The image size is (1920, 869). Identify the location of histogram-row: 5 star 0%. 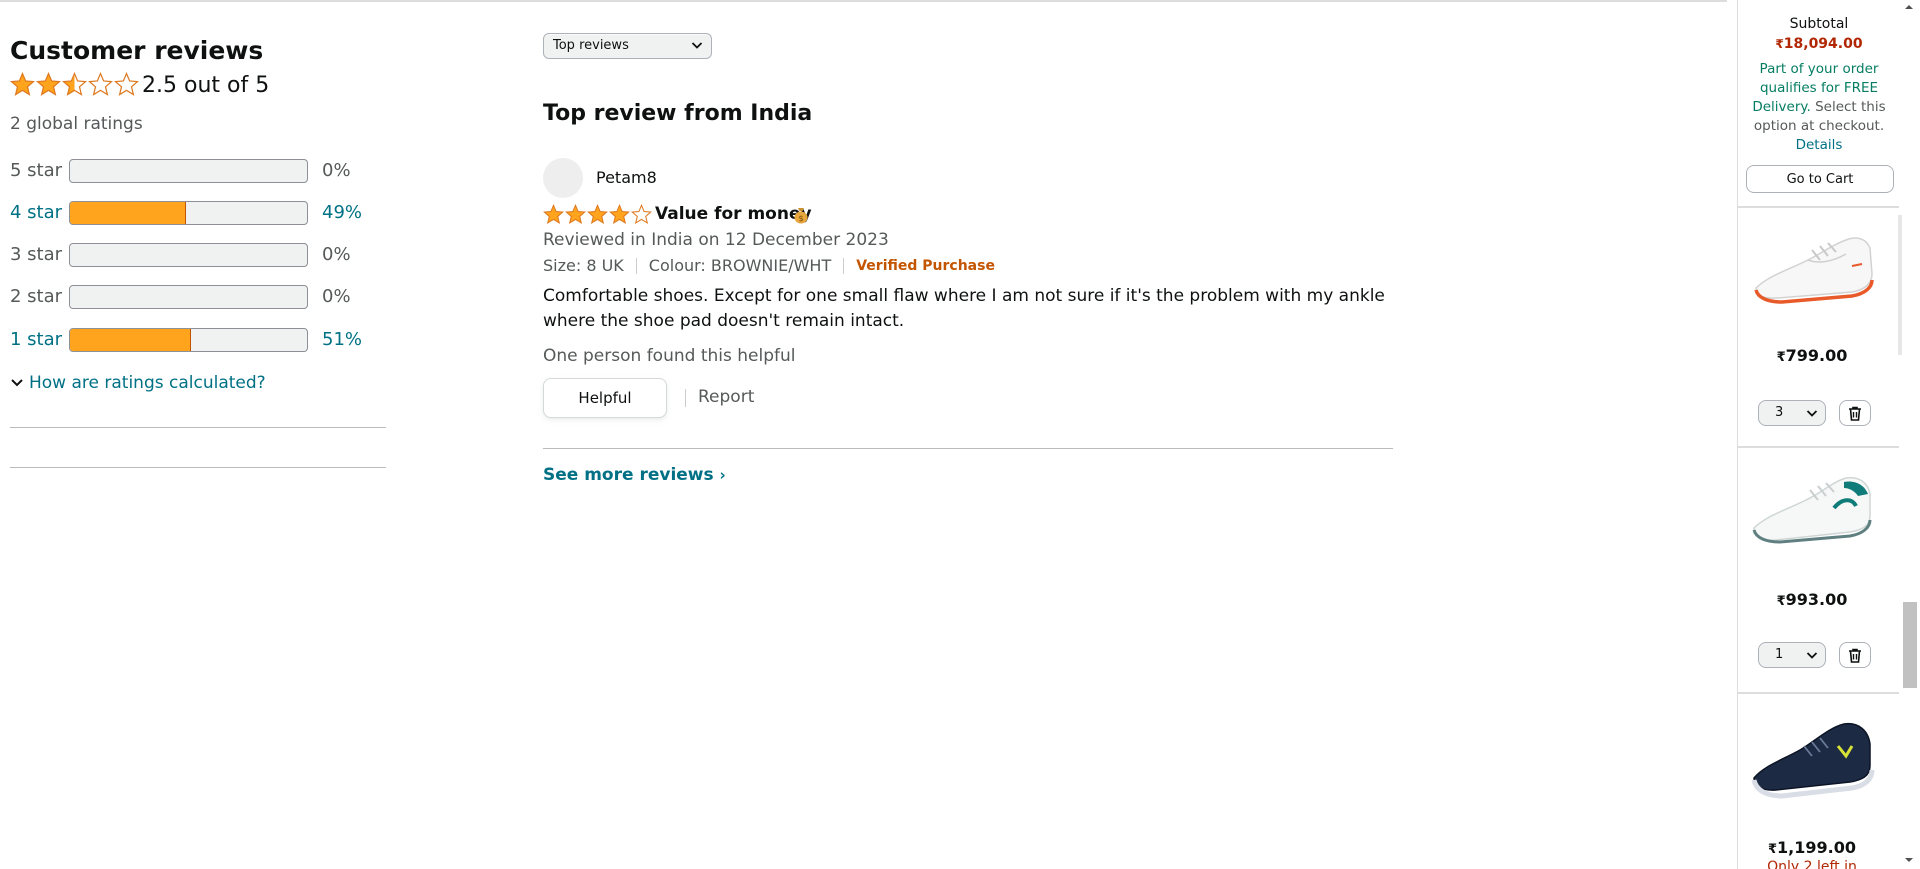
(198, 170).